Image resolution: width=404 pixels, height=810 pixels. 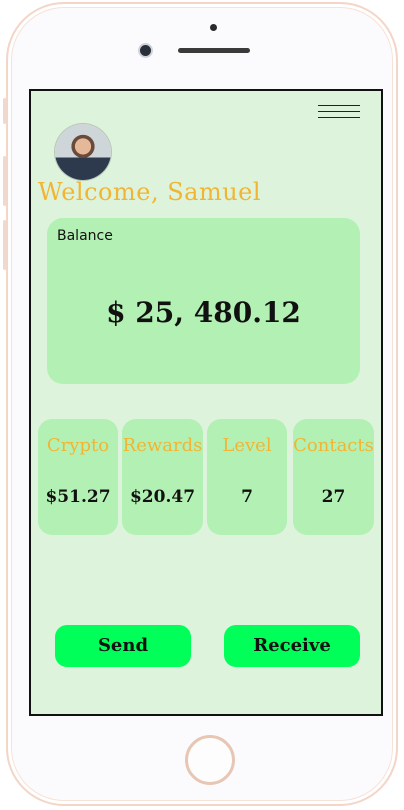 I want to click on sensor-dot, so click(x=213, y=27).